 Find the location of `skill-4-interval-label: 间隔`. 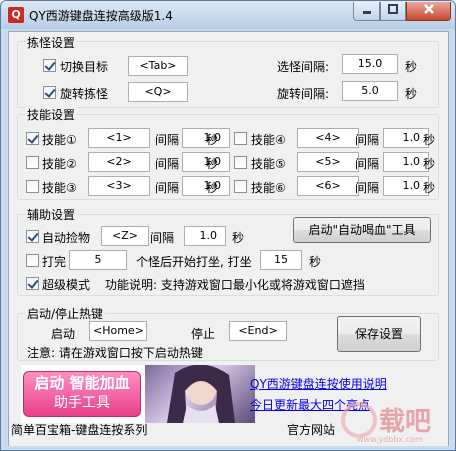

skill-4-interval-label: 间隔 is located at coordinates (367, 140).